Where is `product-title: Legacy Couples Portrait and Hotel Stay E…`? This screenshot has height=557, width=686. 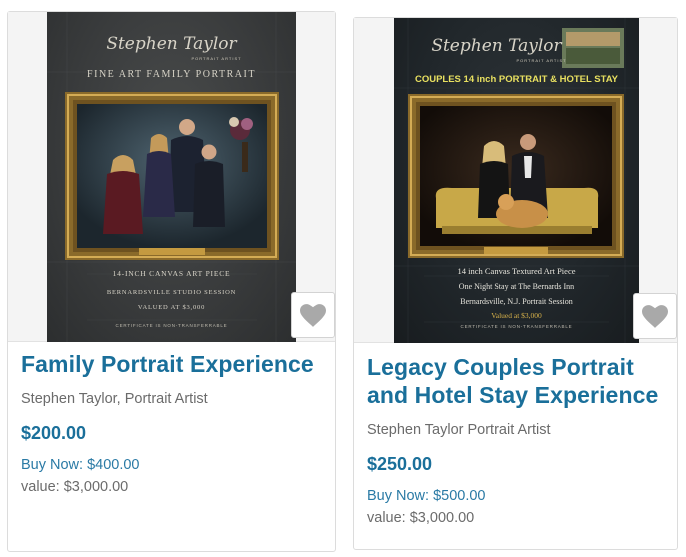 product-title: Legacy Couples Portrait and Hotel Stay E… is located at coordinates (517, 381).